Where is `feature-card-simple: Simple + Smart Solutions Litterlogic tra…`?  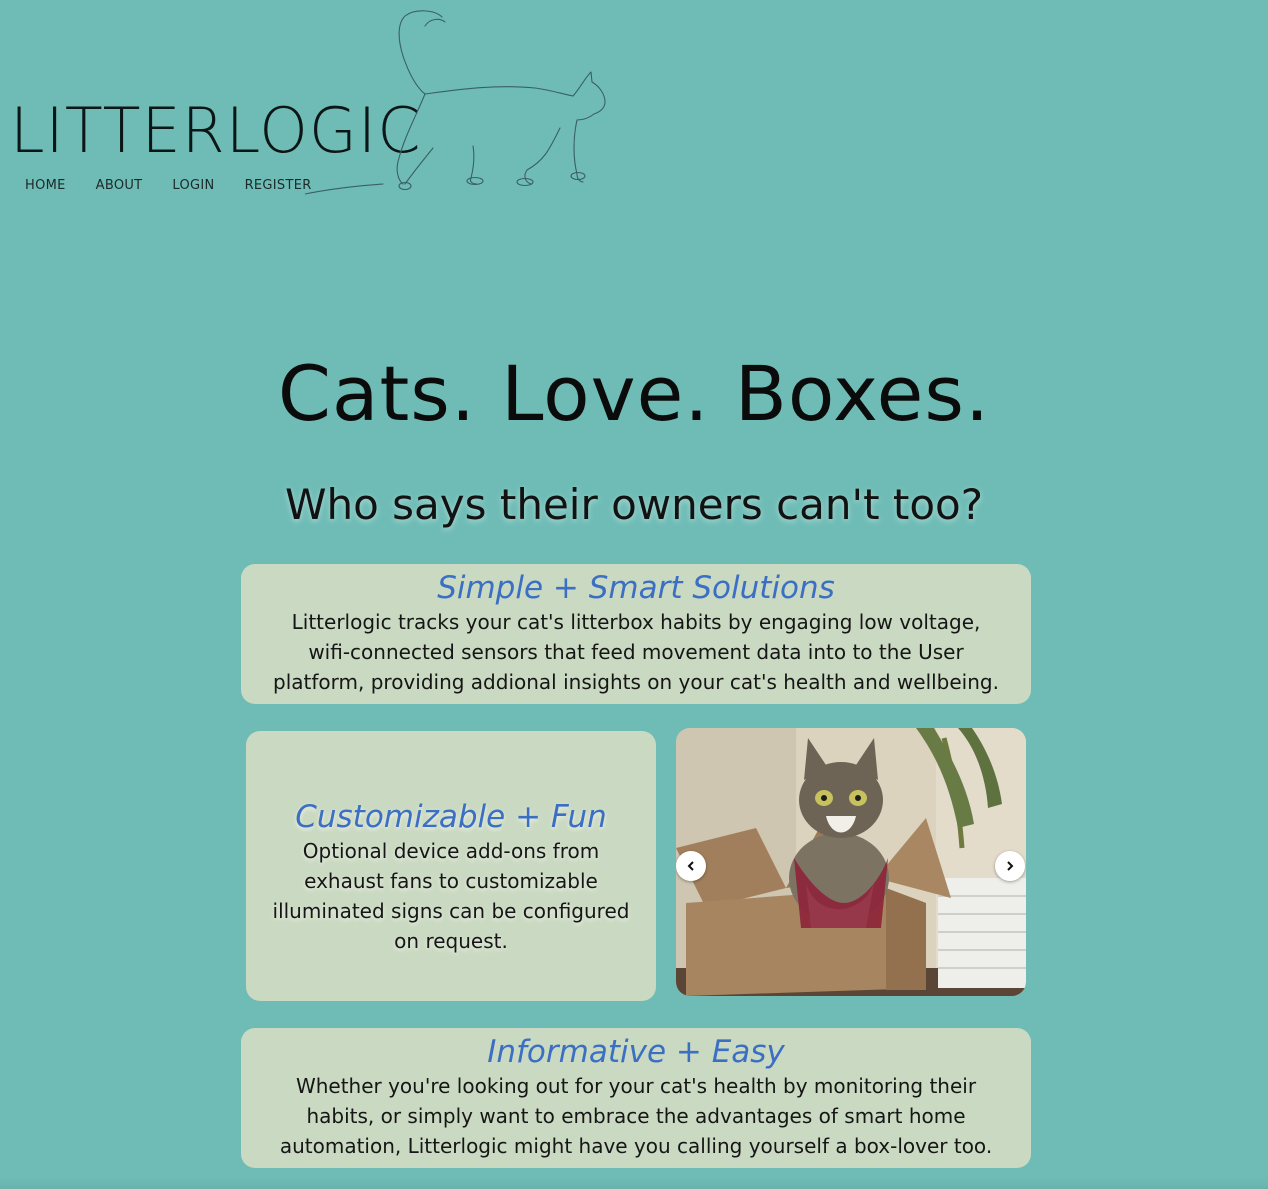 feature-card-simple: Simple + Smart Solutions Litterlogic tra… is located at coordinates (636, 634).